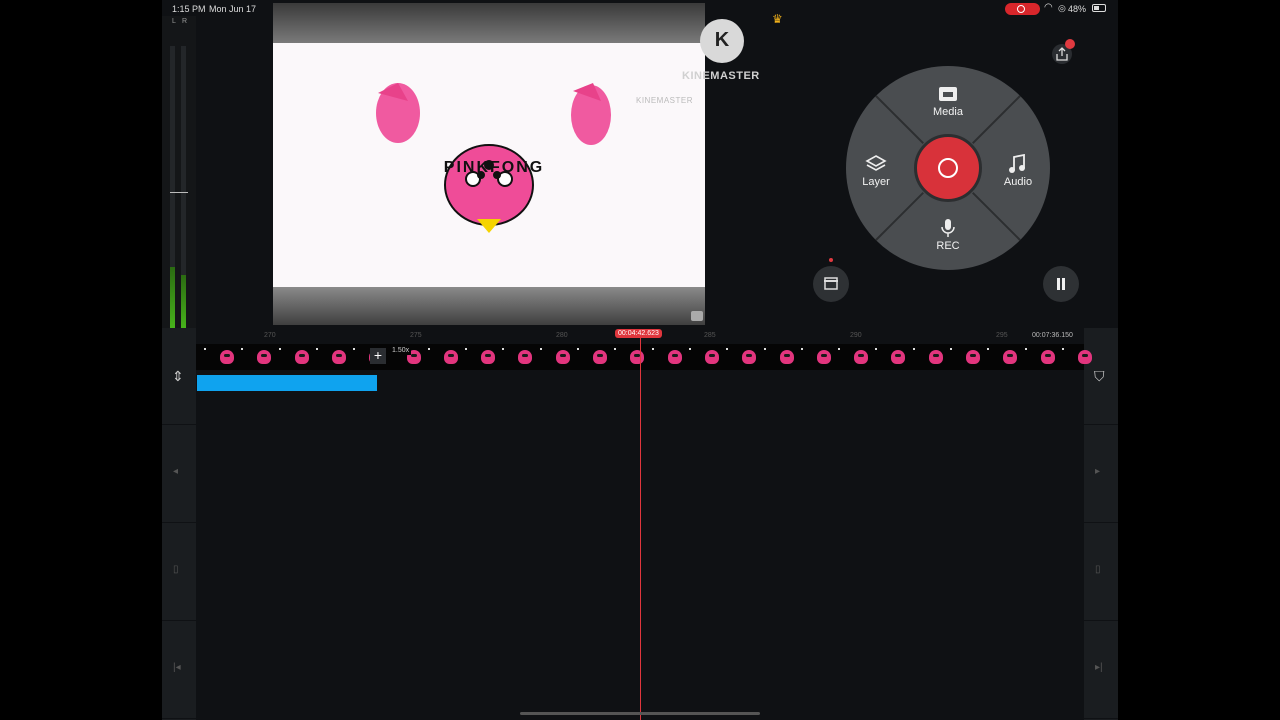  I want to click on media-wheel: Media Layer Audio REC, so click(948, 168).